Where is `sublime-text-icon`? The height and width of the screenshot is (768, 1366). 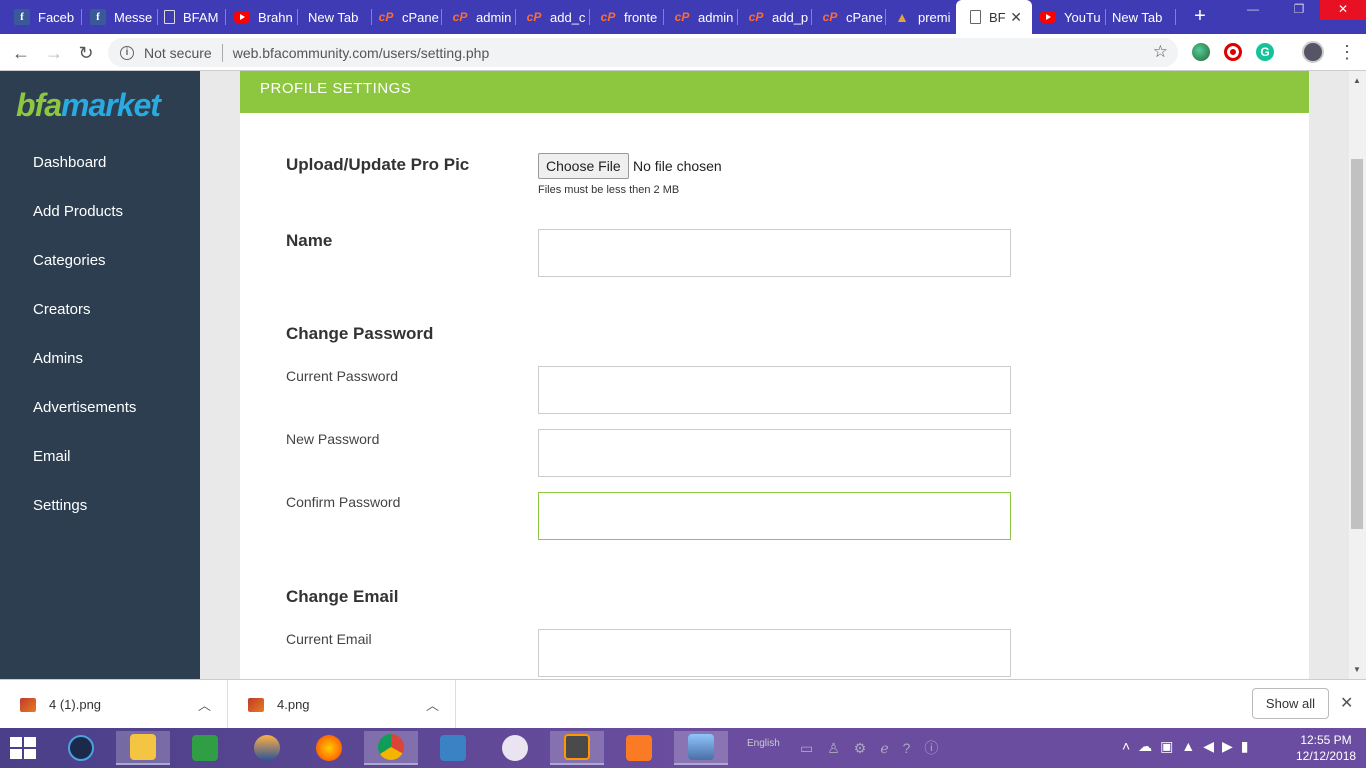
sublime-text-icon is located at coordinates (577, 747).